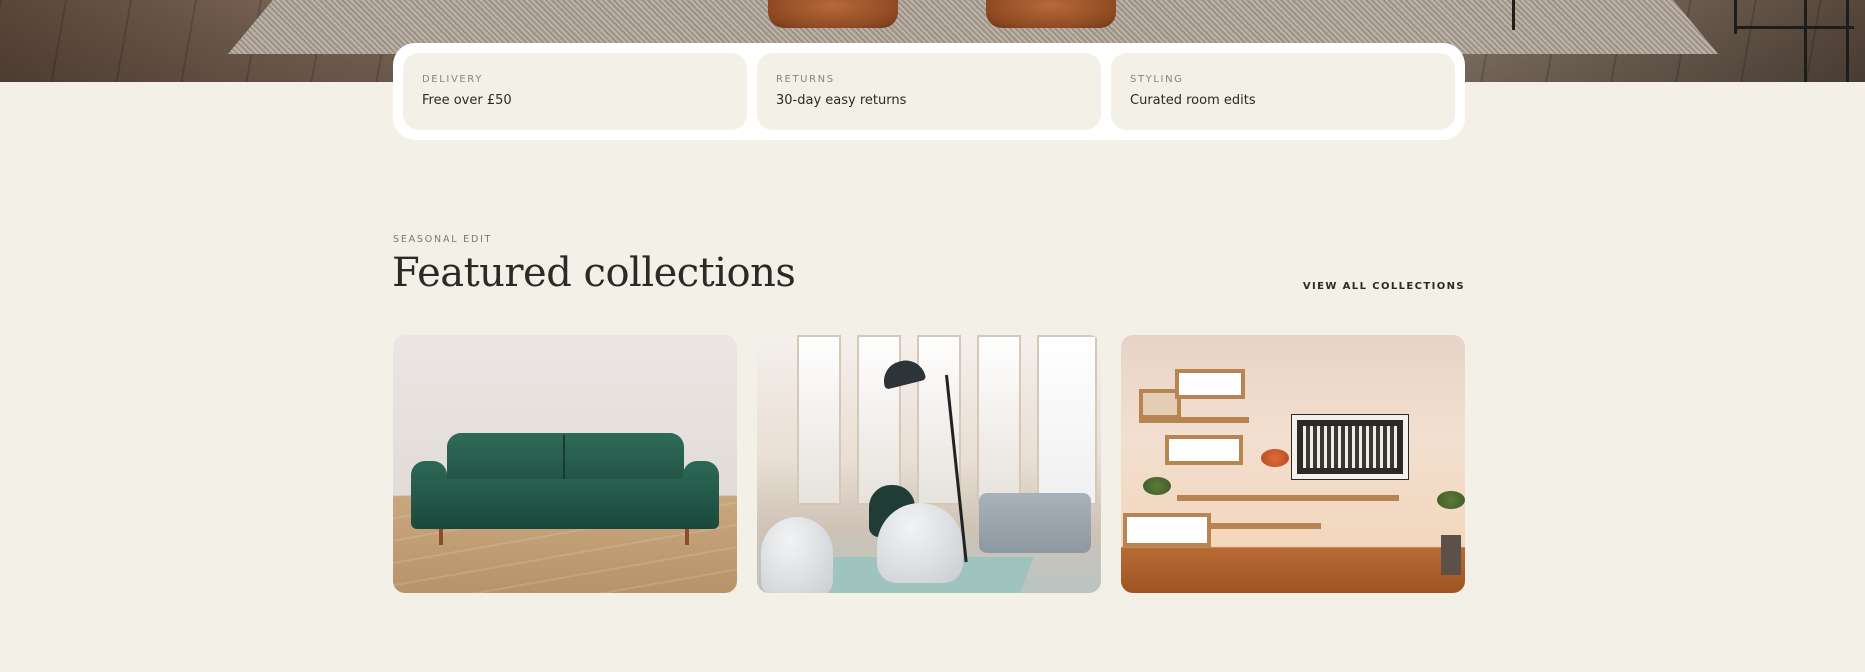  Describe the element at coordinates (565, 464) in the screenshot. I see `collection-card-sofa` at that location.